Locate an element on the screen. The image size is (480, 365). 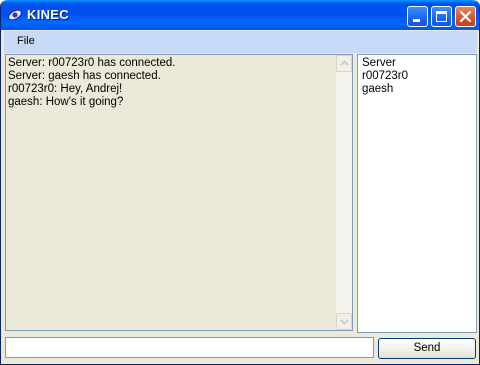
chat-line: gaesh: How's it going? is located at coordinates (66, 102).